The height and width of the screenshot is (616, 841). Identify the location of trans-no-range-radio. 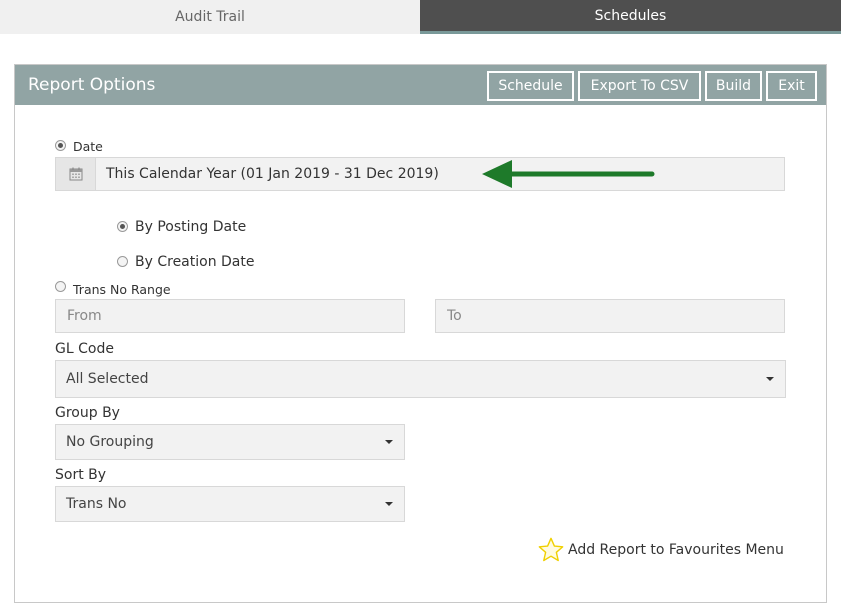
(60, 286).